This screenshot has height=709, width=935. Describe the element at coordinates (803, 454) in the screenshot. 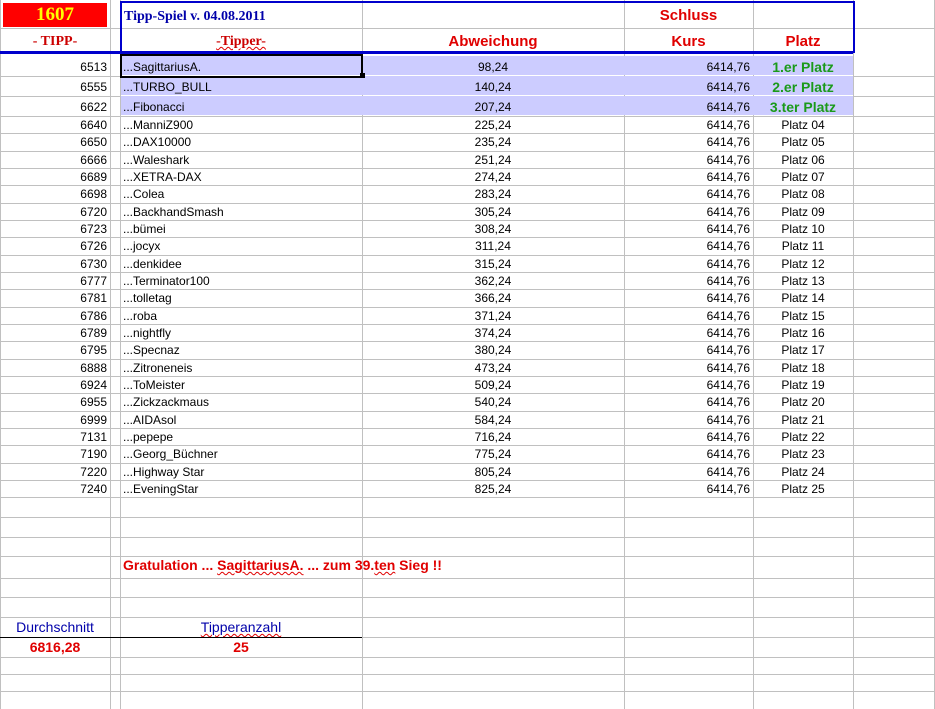

I see `platz-cell: Platz 23` at that location.